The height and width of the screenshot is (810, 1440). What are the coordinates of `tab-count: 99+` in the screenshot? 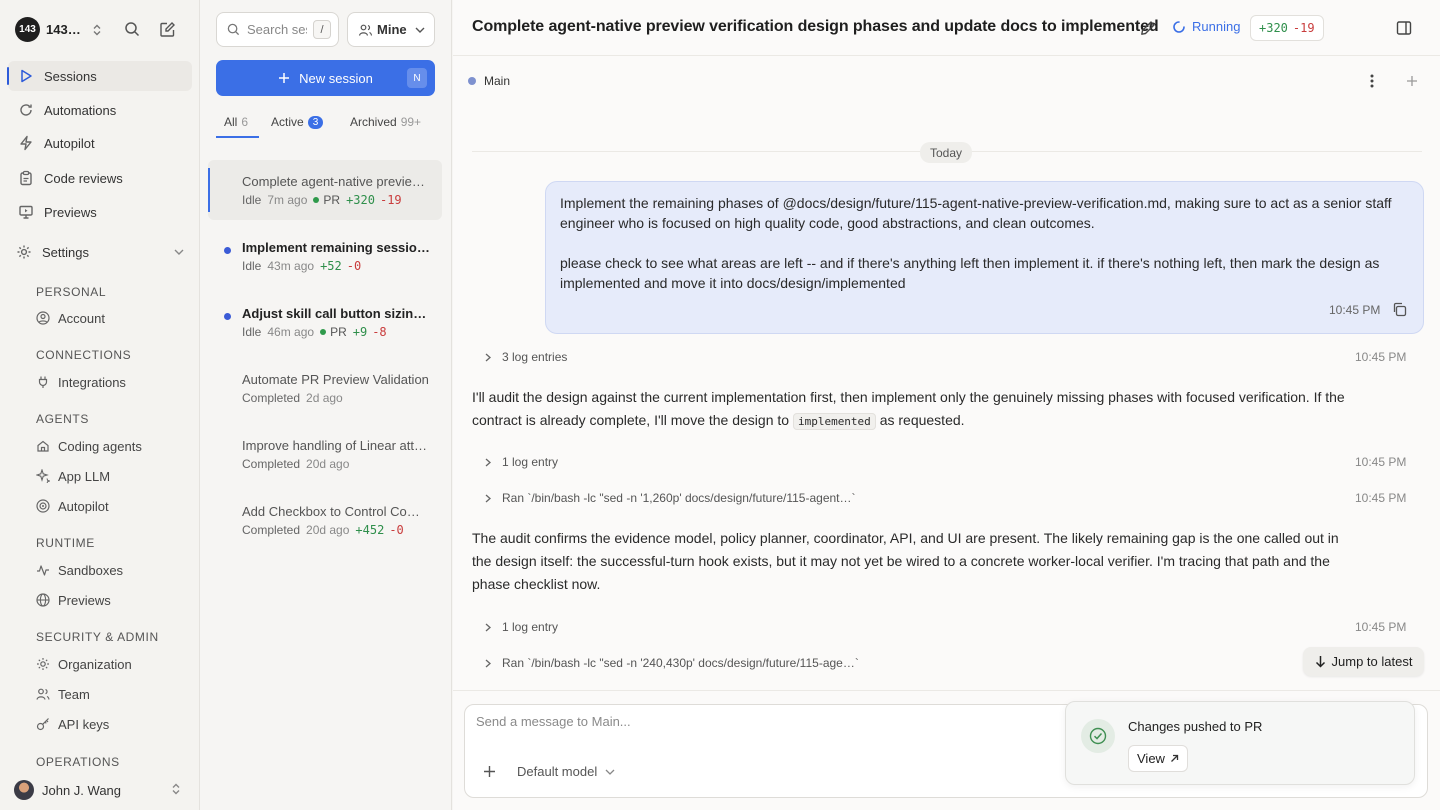 It's located at (411, 122).